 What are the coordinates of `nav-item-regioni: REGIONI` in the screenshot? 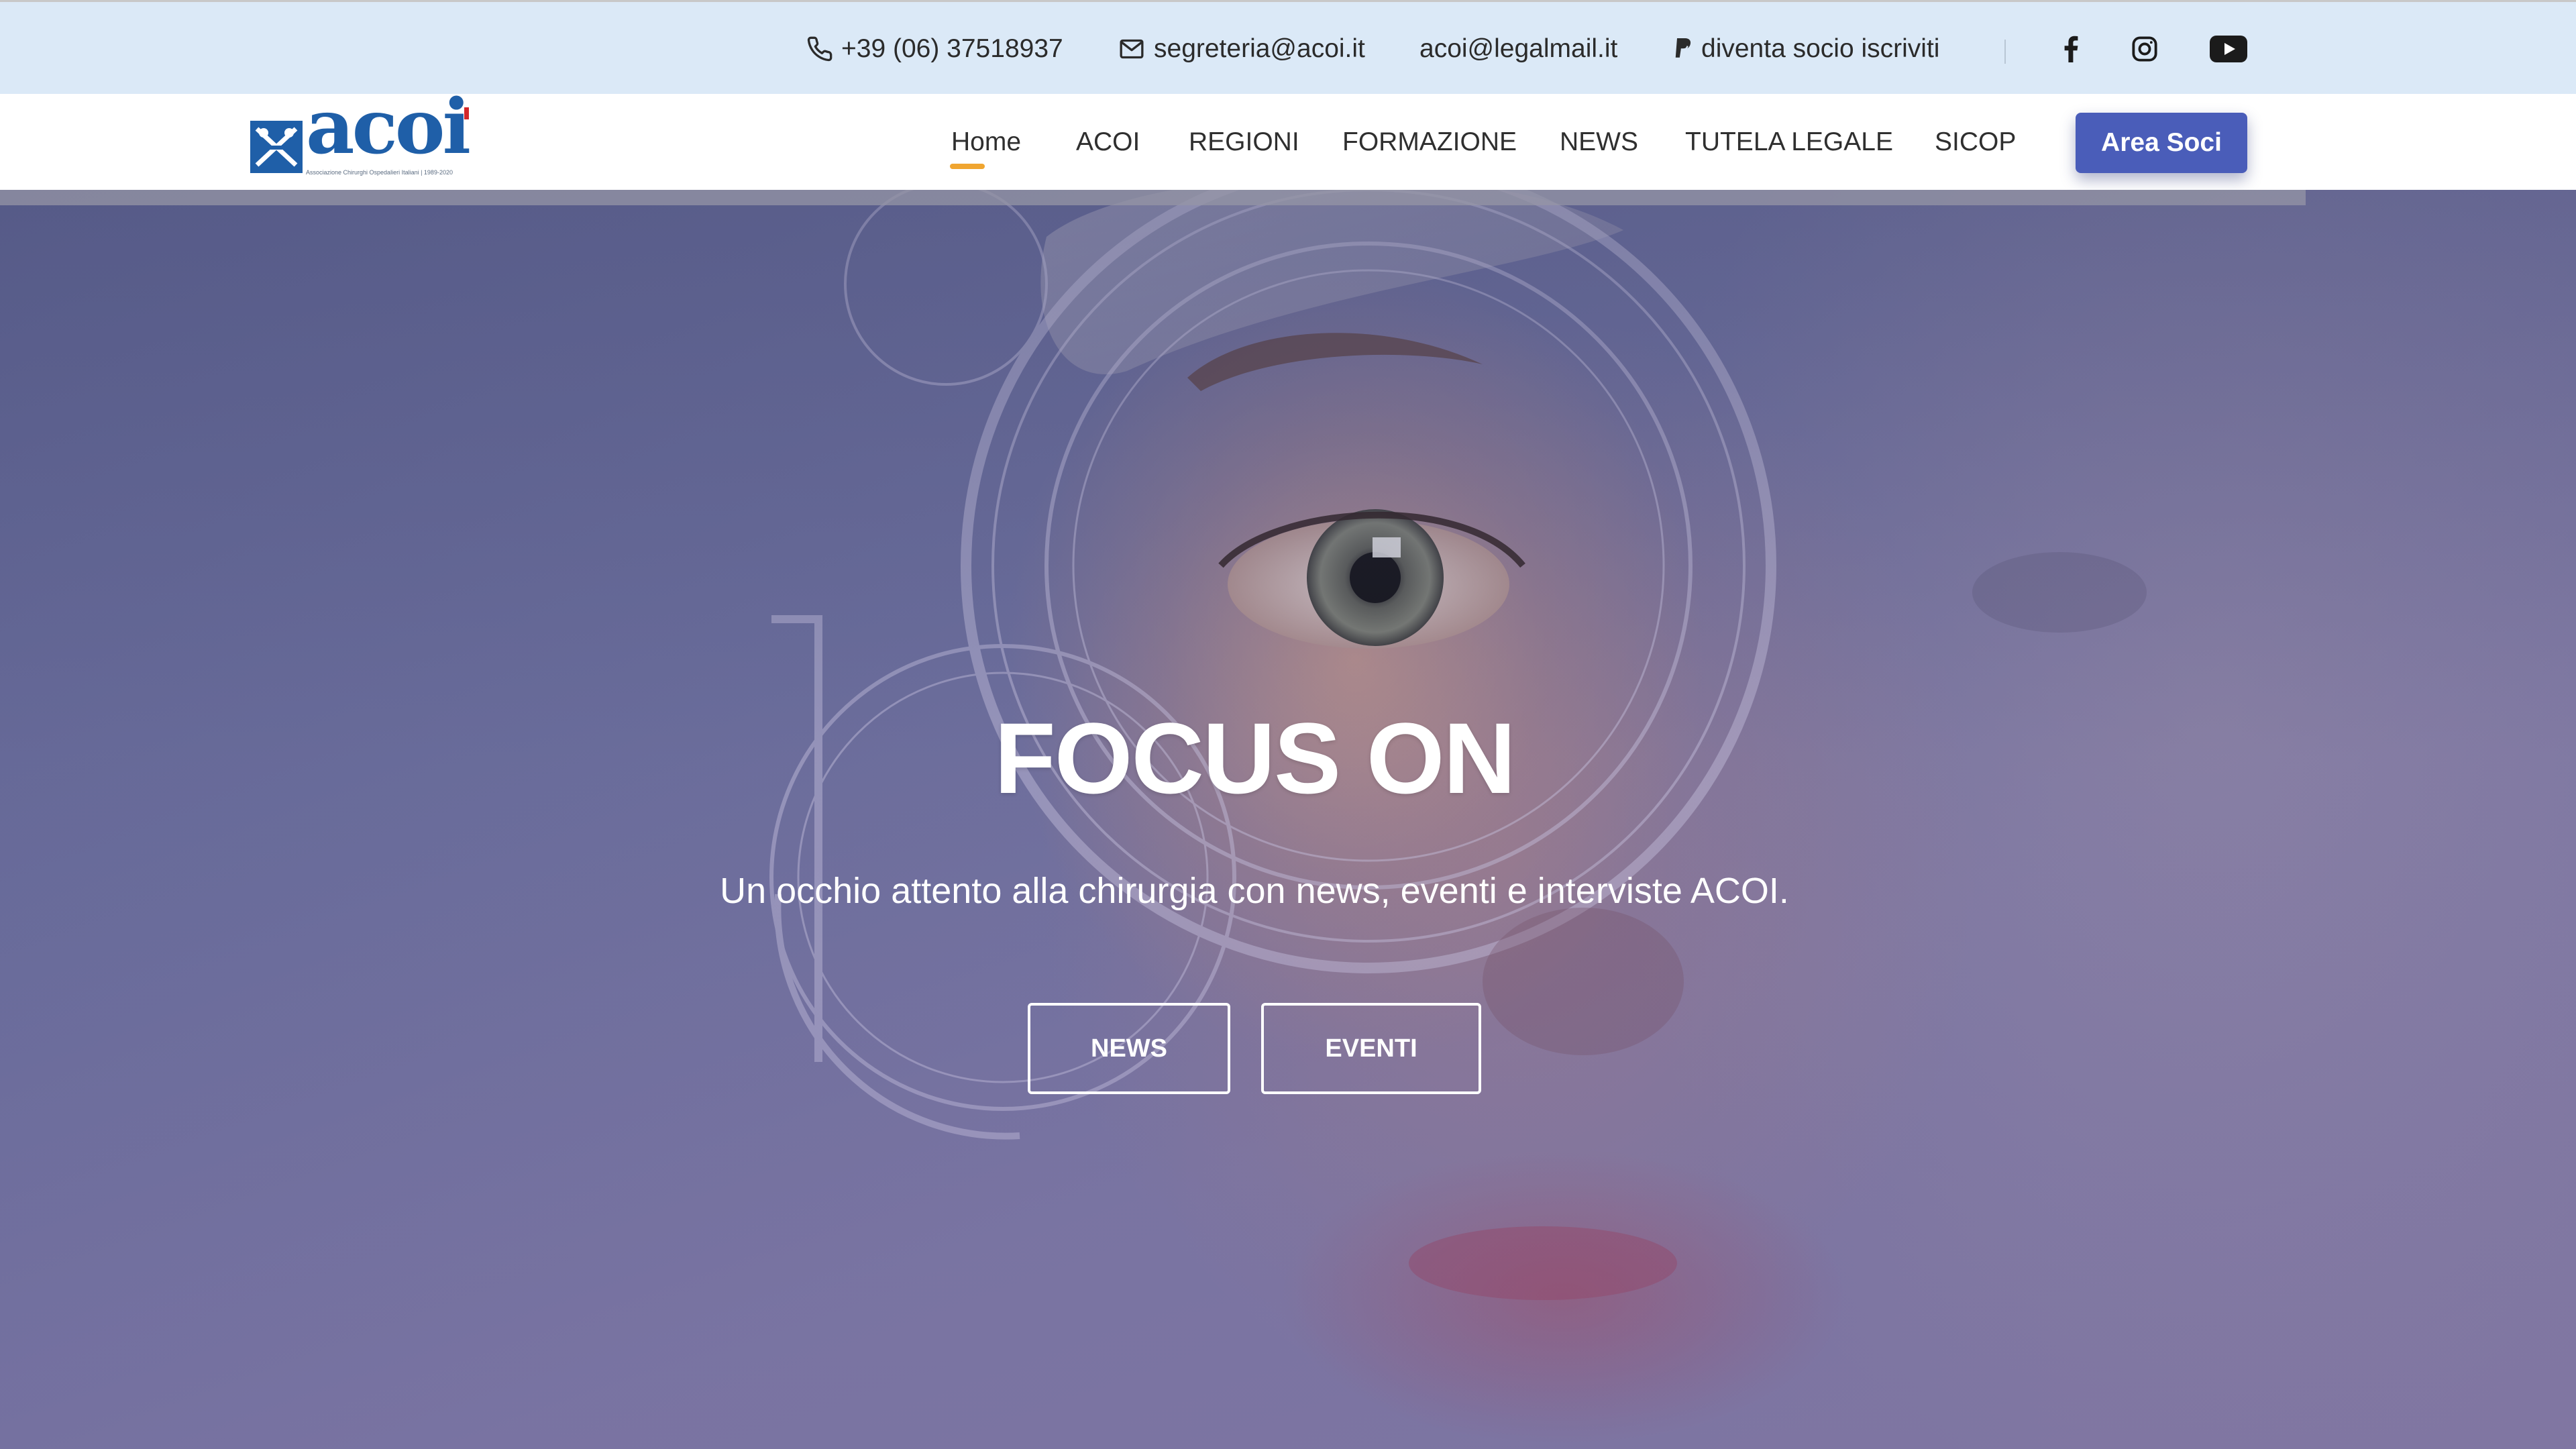 It's located at (1244, 142).